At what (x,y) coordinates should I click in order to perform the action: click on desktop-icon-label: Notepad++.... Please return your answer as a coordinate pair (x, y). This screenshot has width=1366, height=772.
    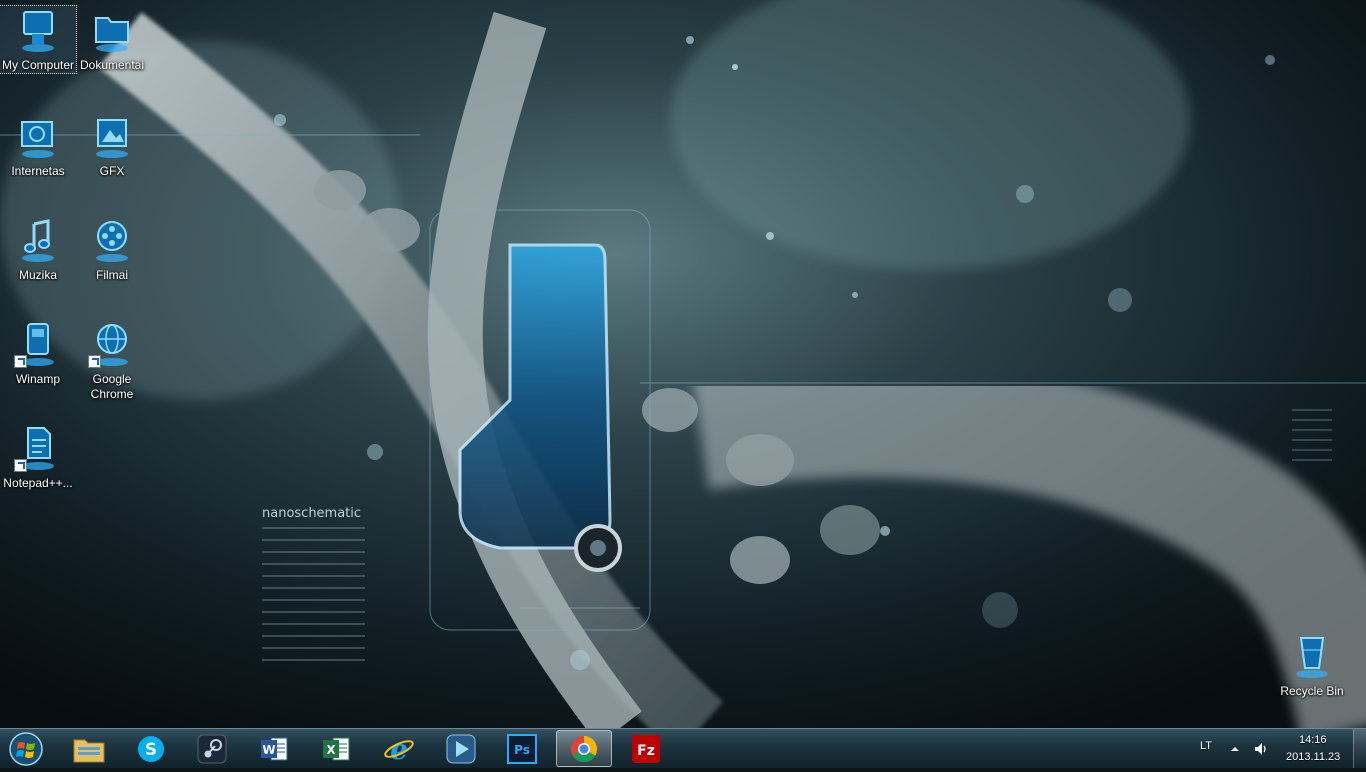
    Looking at the image, I should click on (38, 483).